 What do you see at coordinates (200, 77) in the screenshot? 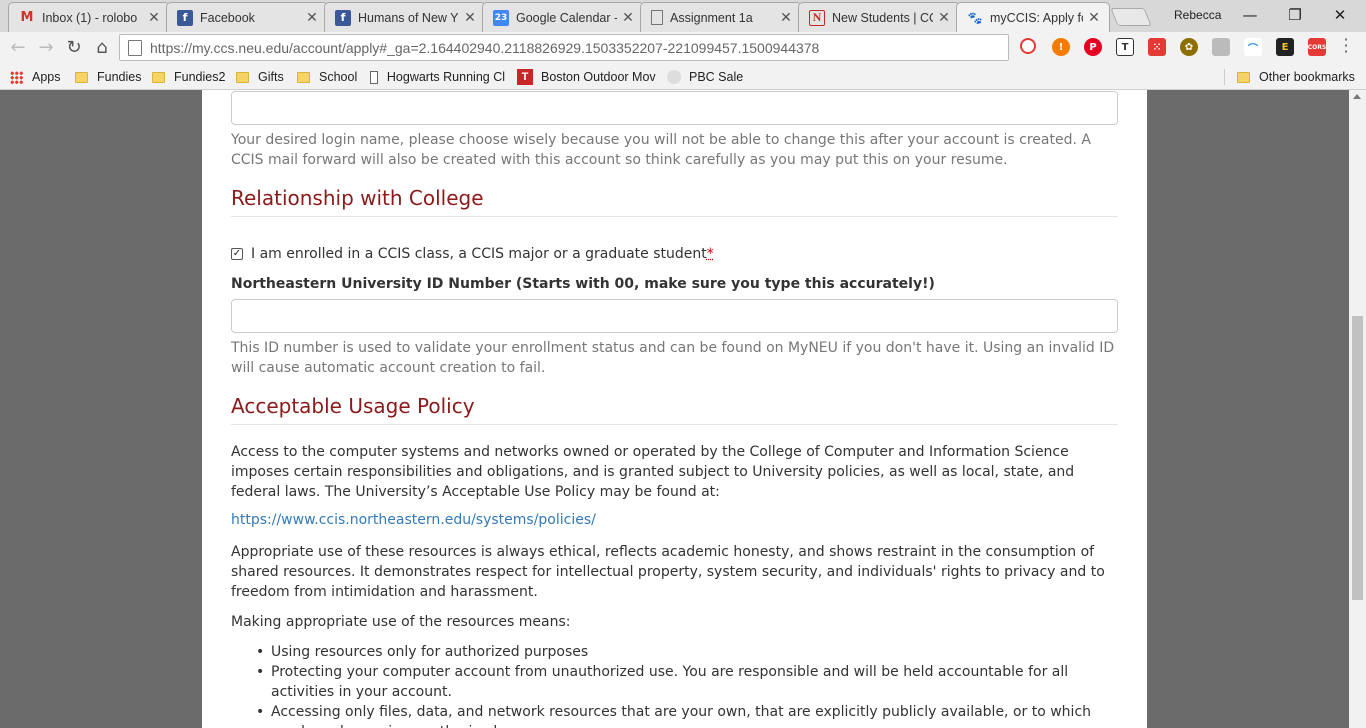
I see `bookmark-label: Fundies2` at bounding box center [200, 77].